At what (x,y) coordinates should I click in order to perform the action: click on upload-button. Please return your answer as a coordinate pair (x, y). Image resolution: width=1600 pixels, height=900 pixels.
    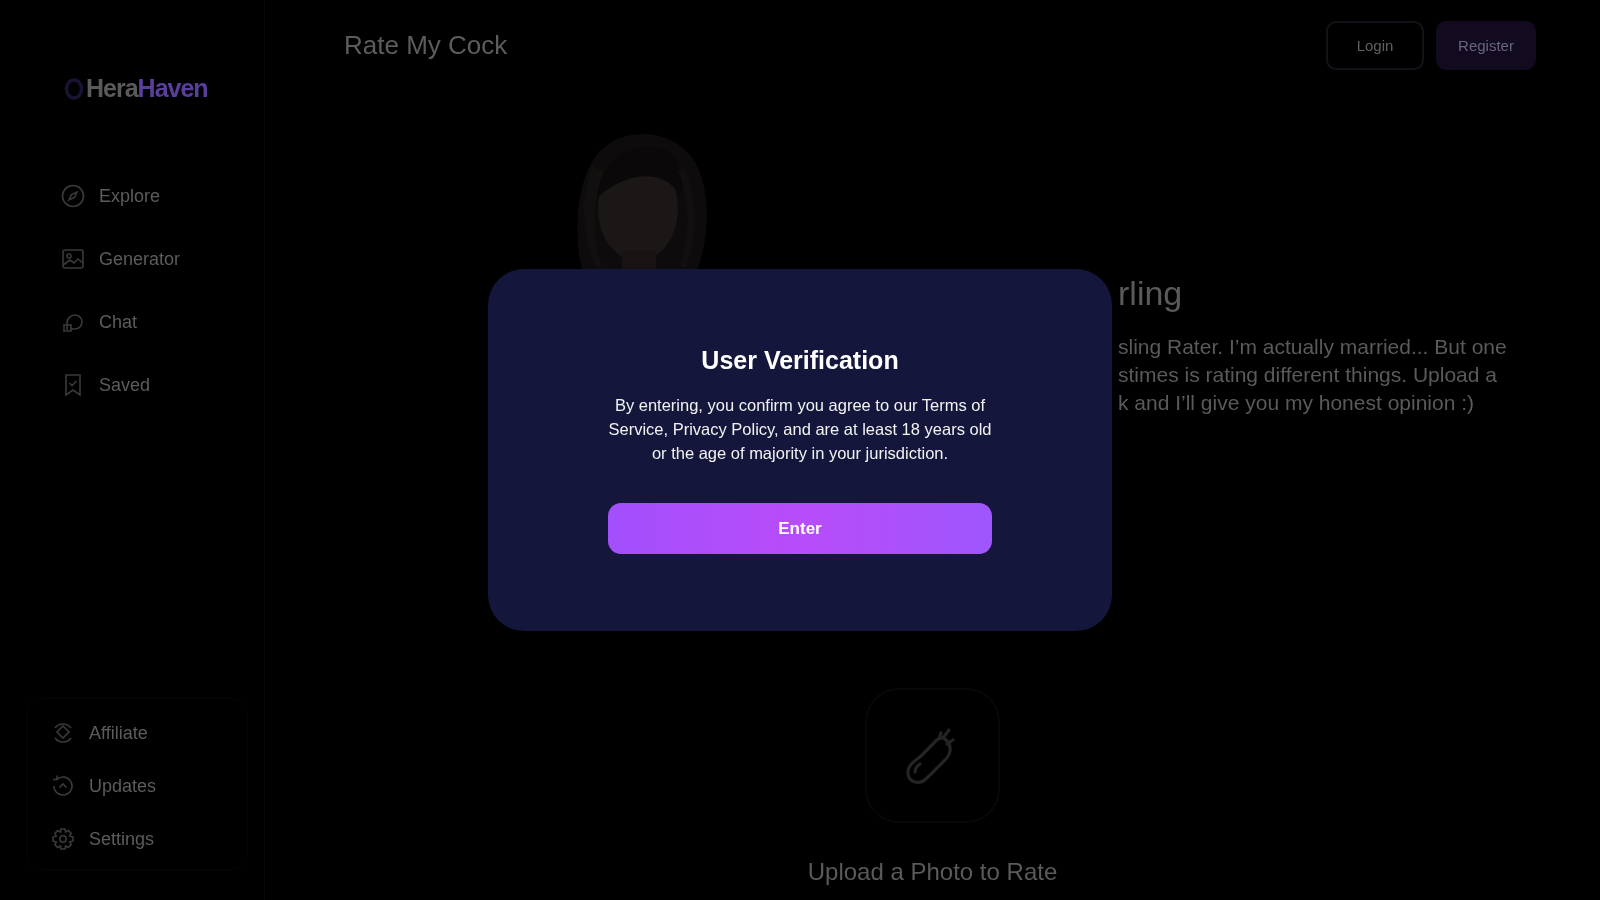
    Looking at the image, I should click on (932, 755).